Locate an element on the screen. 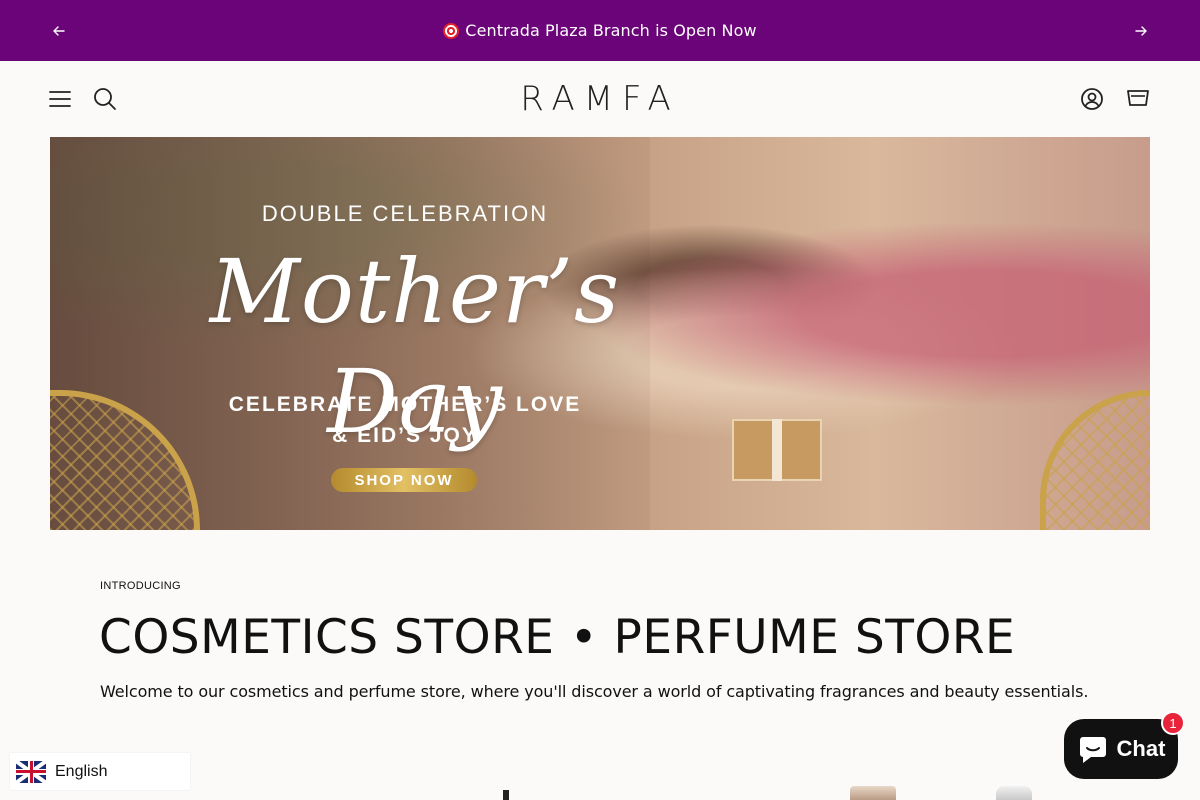 This screenshot has height=800, width=1200. hero-kicker: DOUBLE CELEBRATION is located at coordinates (405, 213).